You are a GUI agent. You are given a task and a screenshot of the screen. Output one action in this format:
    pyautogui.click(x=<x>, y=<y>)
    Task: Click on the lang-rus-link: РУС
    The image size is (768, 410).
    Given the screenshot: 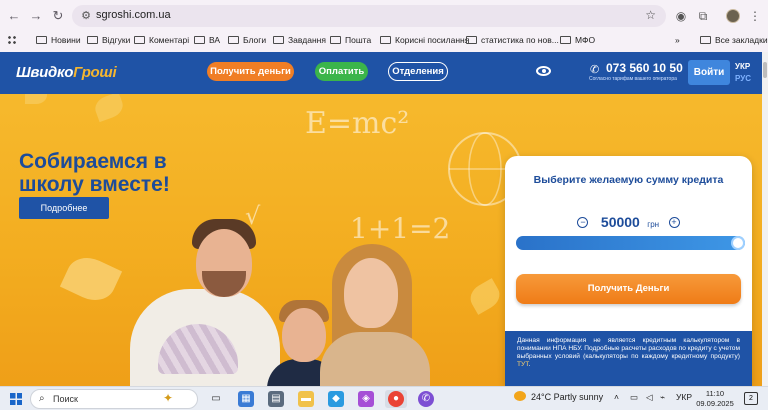 What is the action you would take?
    pyautogui.click(x=743, y=78)
    